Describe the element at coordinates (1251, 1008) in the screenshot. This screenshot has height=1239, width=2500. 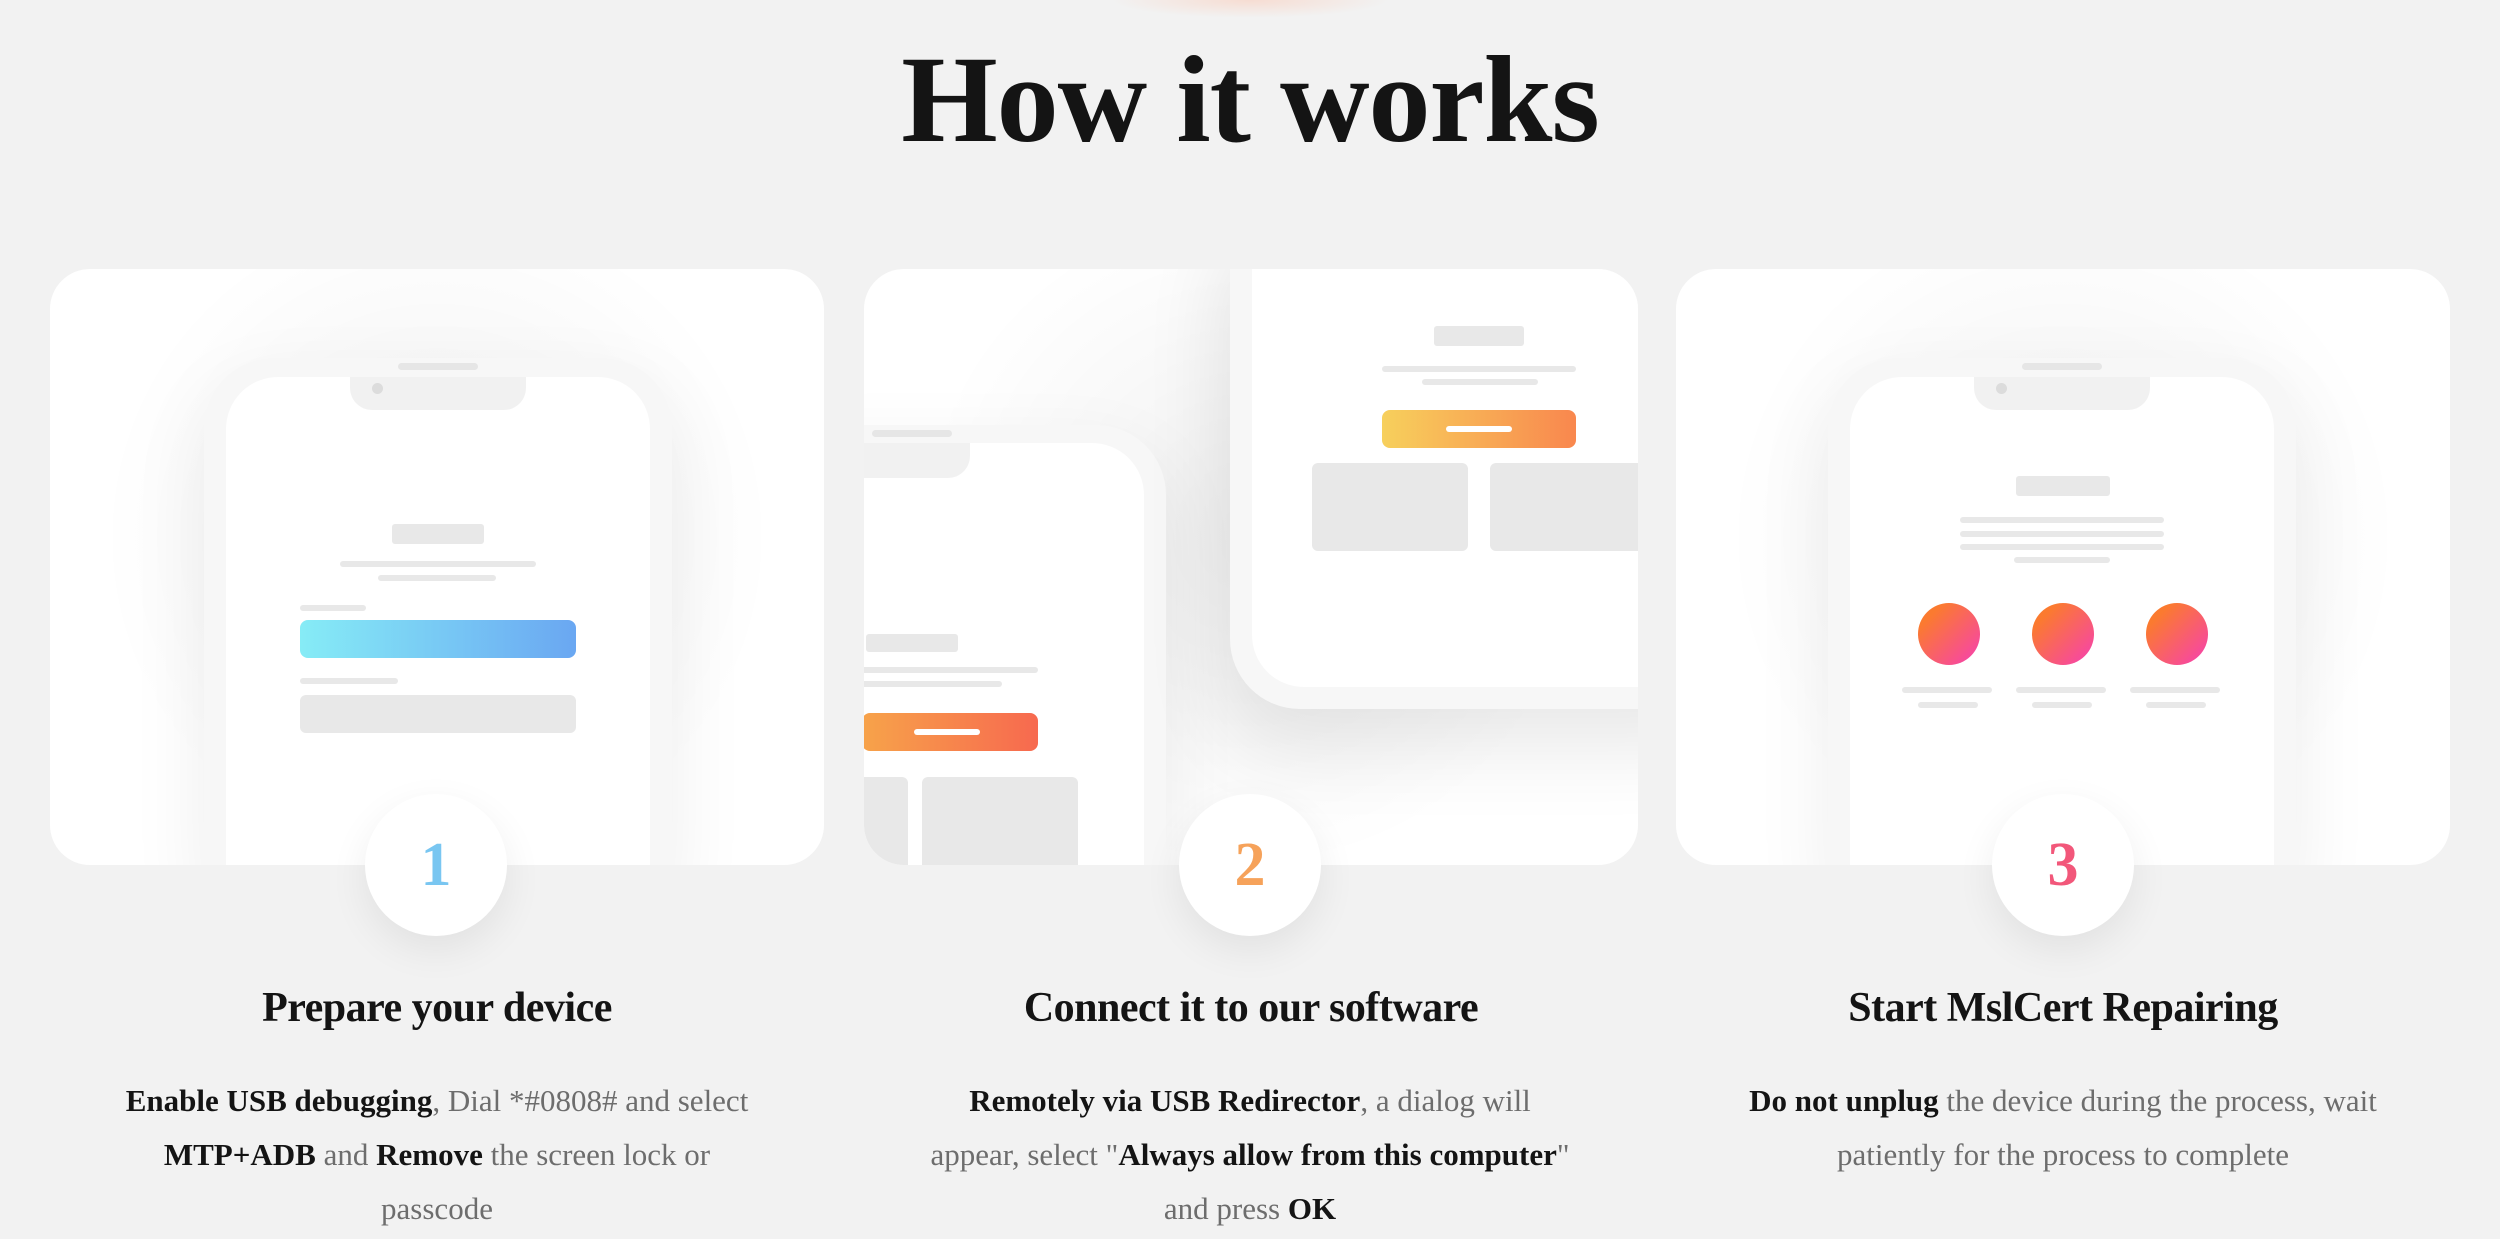
I see `step-2-title: Connect it to our software` at that location.